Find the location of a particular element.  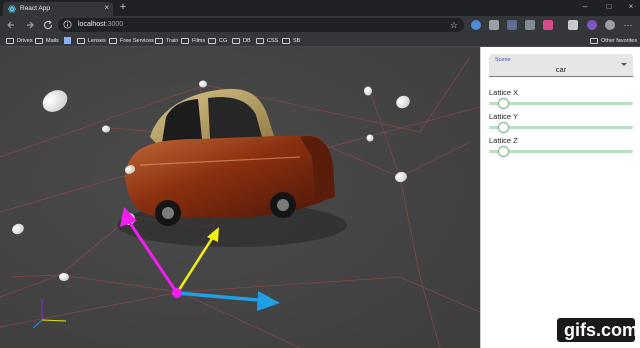

extension-globe-icon is located at coordinates (476, 25).